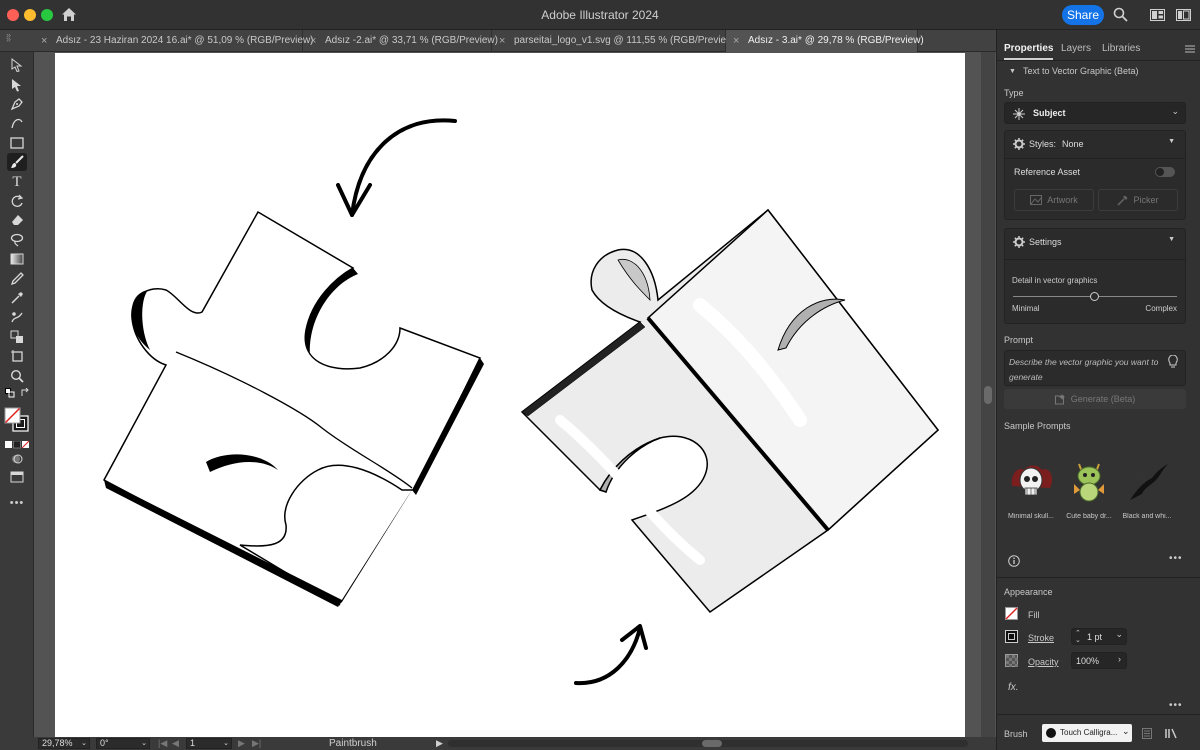 The height and width of the screenshot is (750, 1200). I want to click on arrange-documents-icon, so click(1183, 15).